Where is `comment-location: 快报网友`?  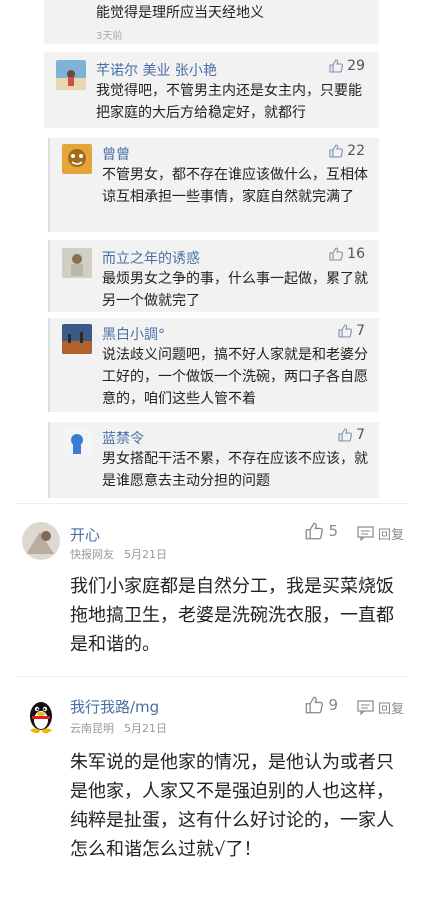
comment-location: 快报网友 is located at coordinates (92, 554).